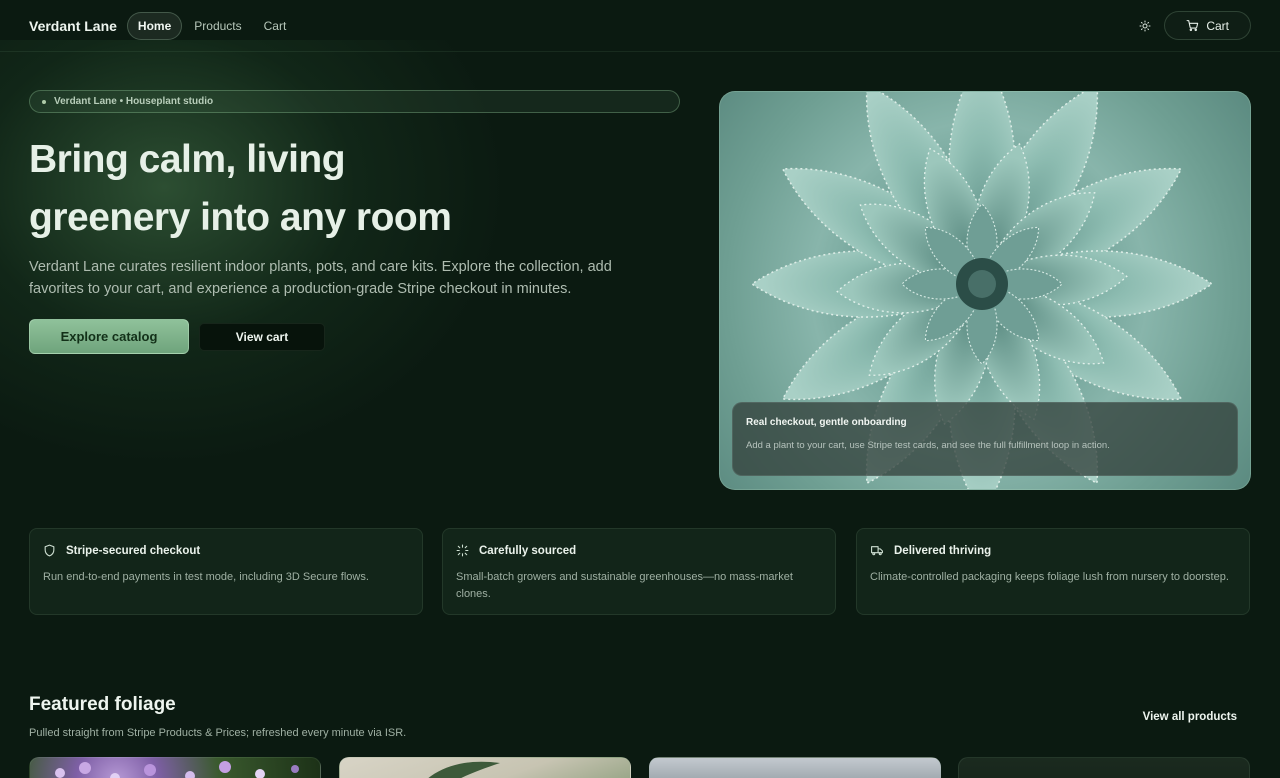  Describe the element at coordinates (240, 217) in the screenshot. I see `hero-title-line2: greenery into any room` at that location.